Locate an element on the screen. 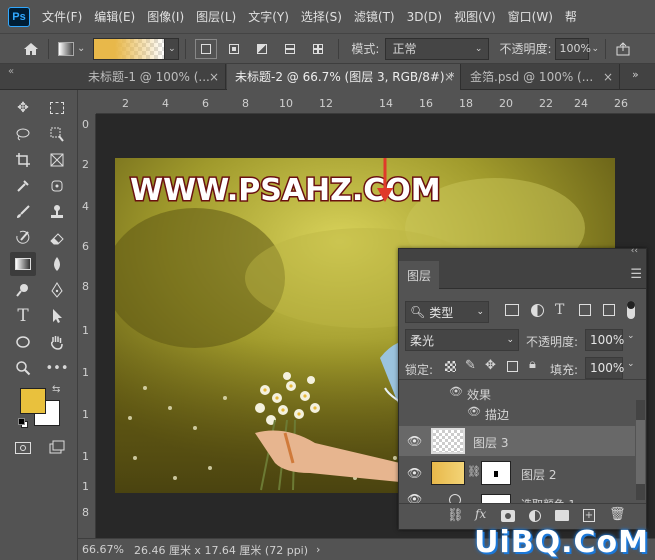 The image size is (655, 560). filter-toggle-icon is located at coordinates (631, 310).